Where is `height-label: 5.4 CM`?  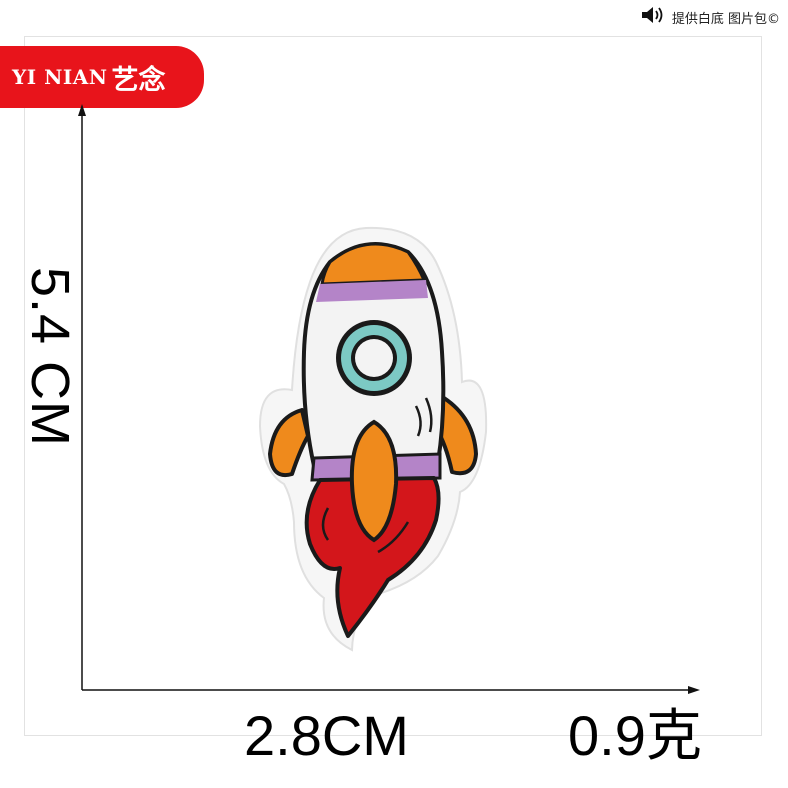
height-label: 5.4 CM is located at coordinates (50, 357).